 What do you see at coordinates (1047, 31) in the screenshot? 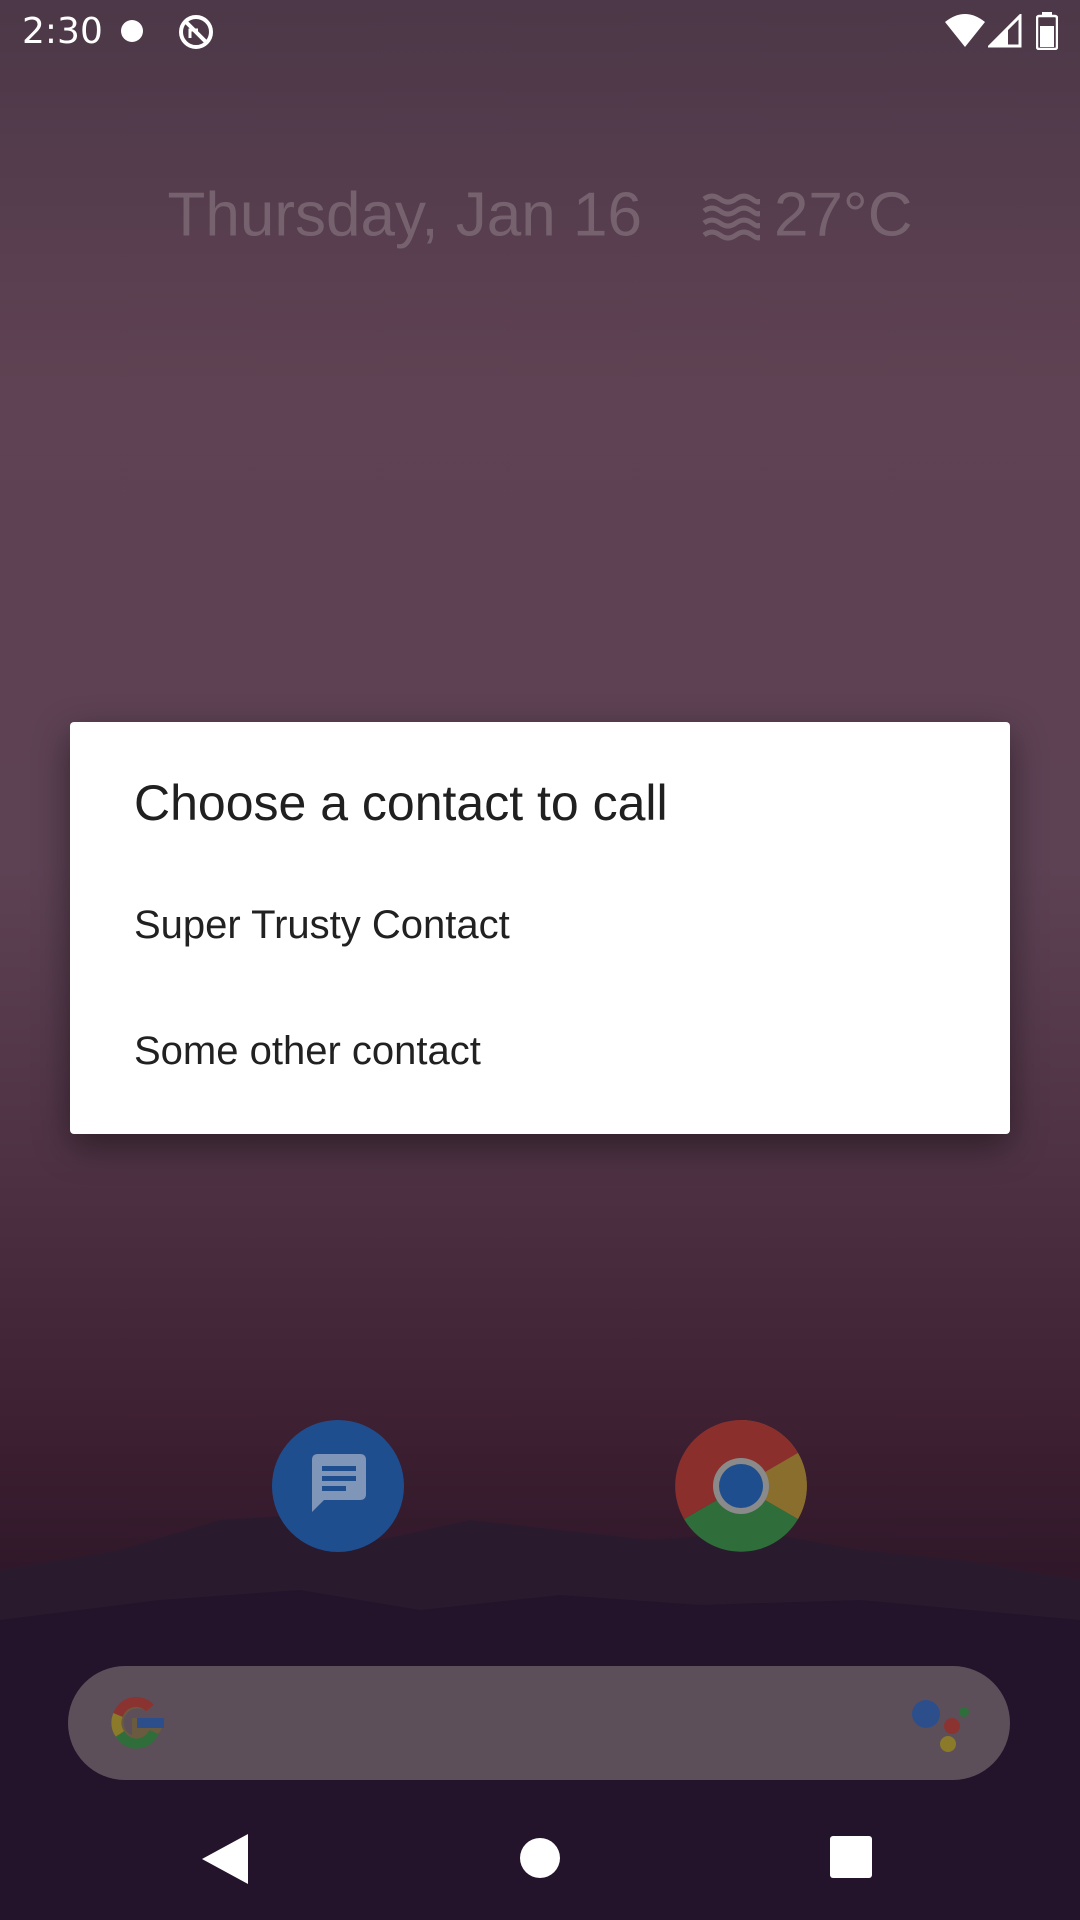
I see `battery-icon` at bounding box center [1047, 31].